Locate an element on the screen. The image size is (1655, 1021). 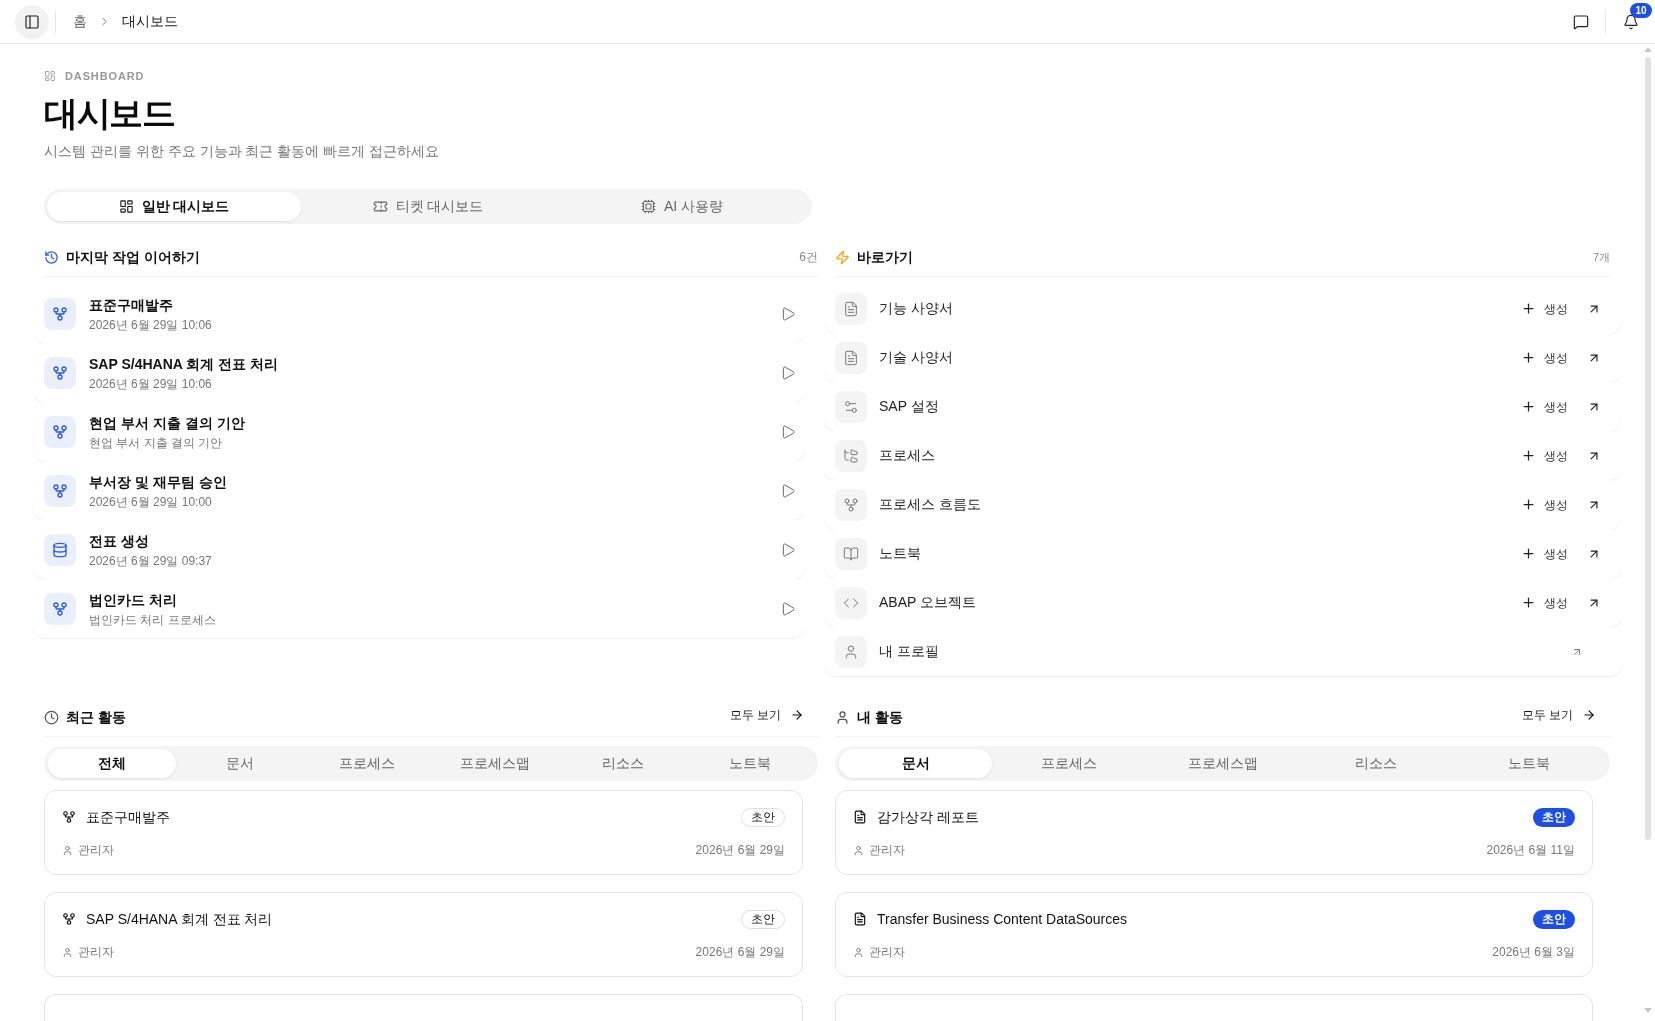
scrollbar-thumb is located at coordinates (1647, 448).